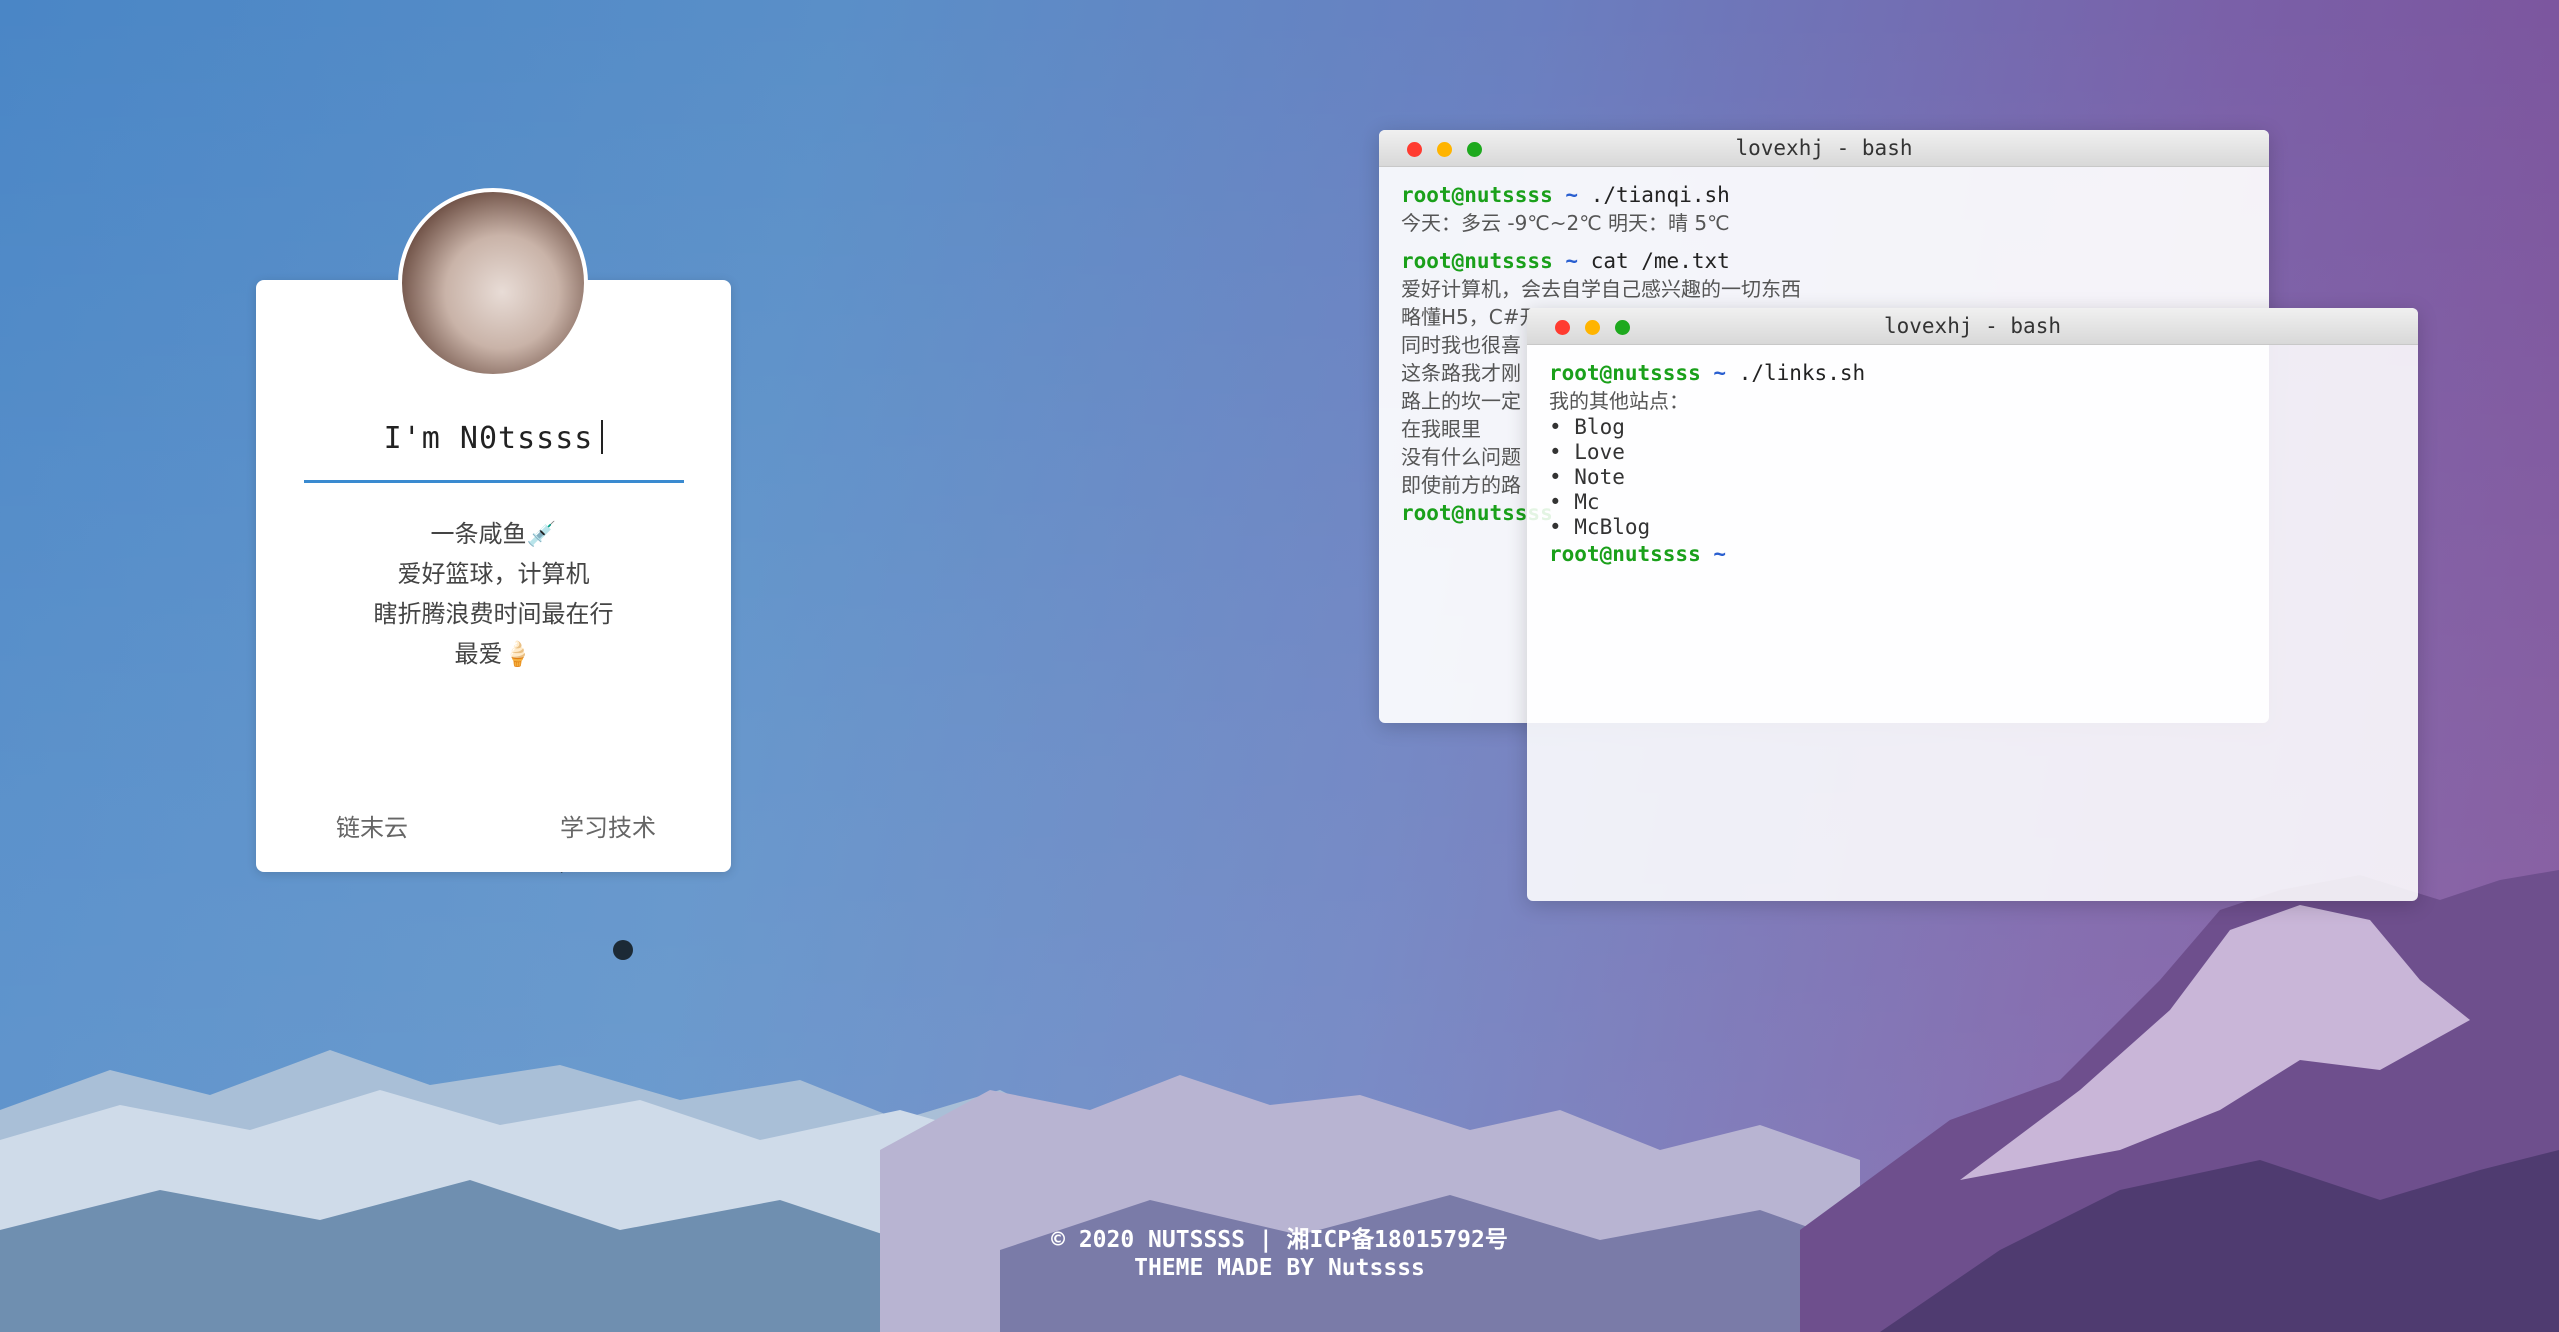  What do you see at coordinates (1279, 1268) in the screenshot?
I see `footer-theme-credit: THEME MADE BY Nutssss` at bounding box center [1279, 1268].